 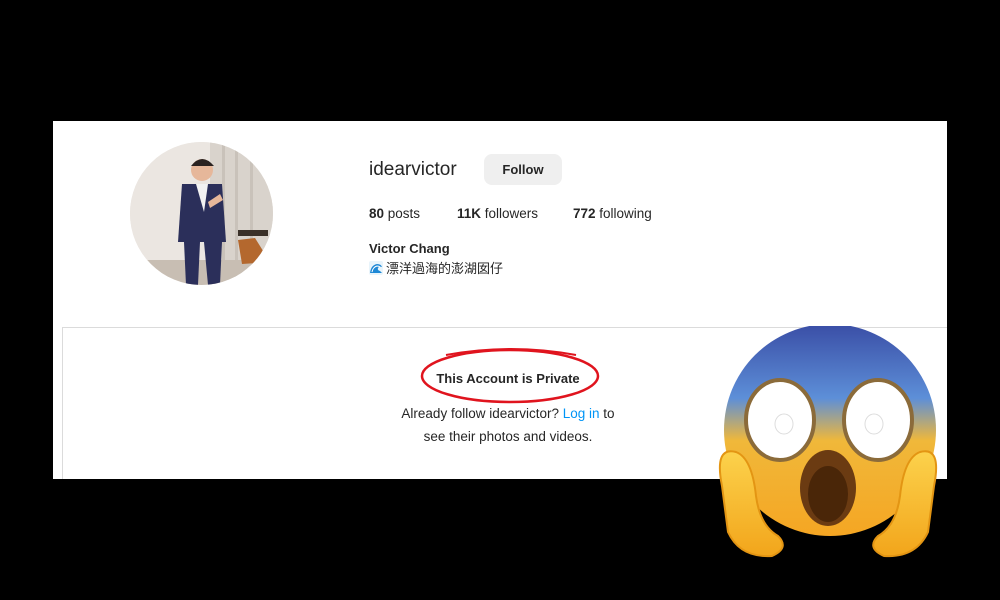 I want to click on posts-label: posts, so click(x=402, y=213).